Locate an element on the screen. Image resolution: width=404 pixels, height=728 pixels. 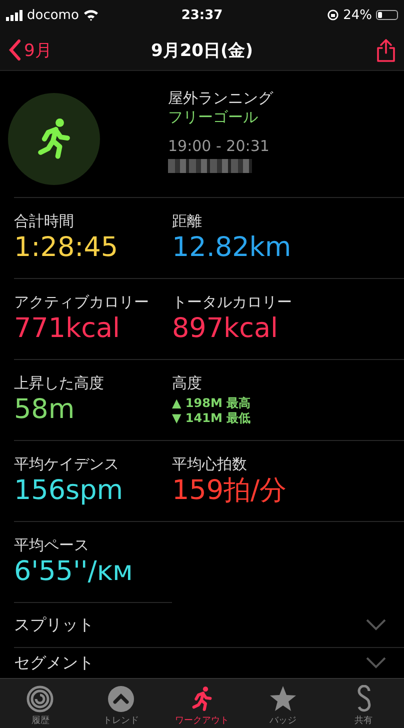
tab-item: 共有 is located at coordinates (363, 703).